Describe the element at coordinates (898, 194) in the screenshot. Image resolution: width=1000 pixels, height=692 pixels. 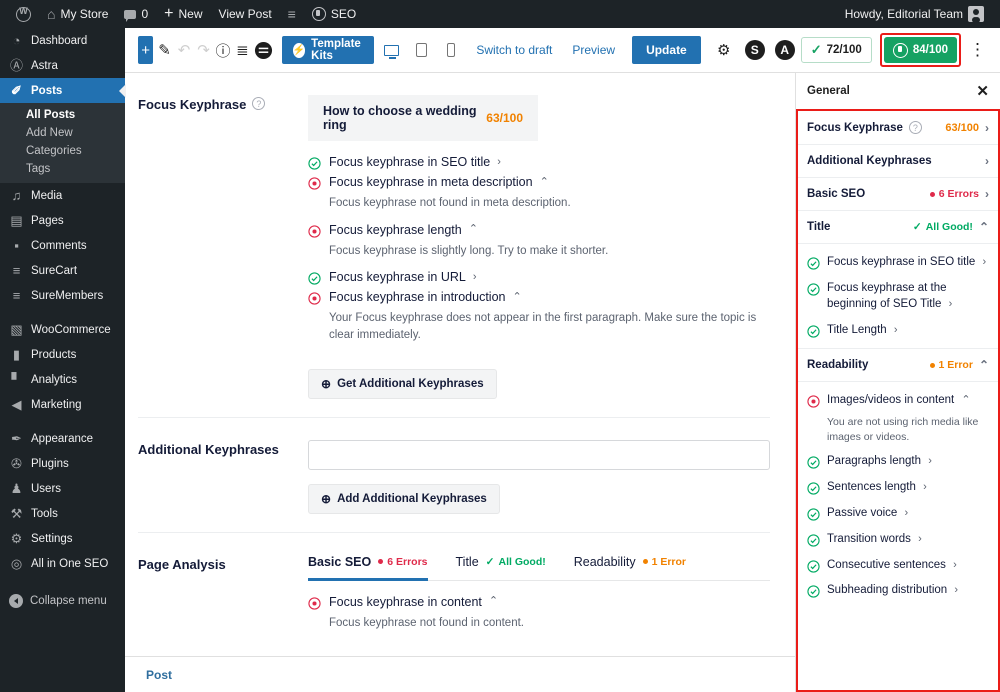
I see `panel-section-basic-seo: Basic SEO 6 Errors ›` at that location.